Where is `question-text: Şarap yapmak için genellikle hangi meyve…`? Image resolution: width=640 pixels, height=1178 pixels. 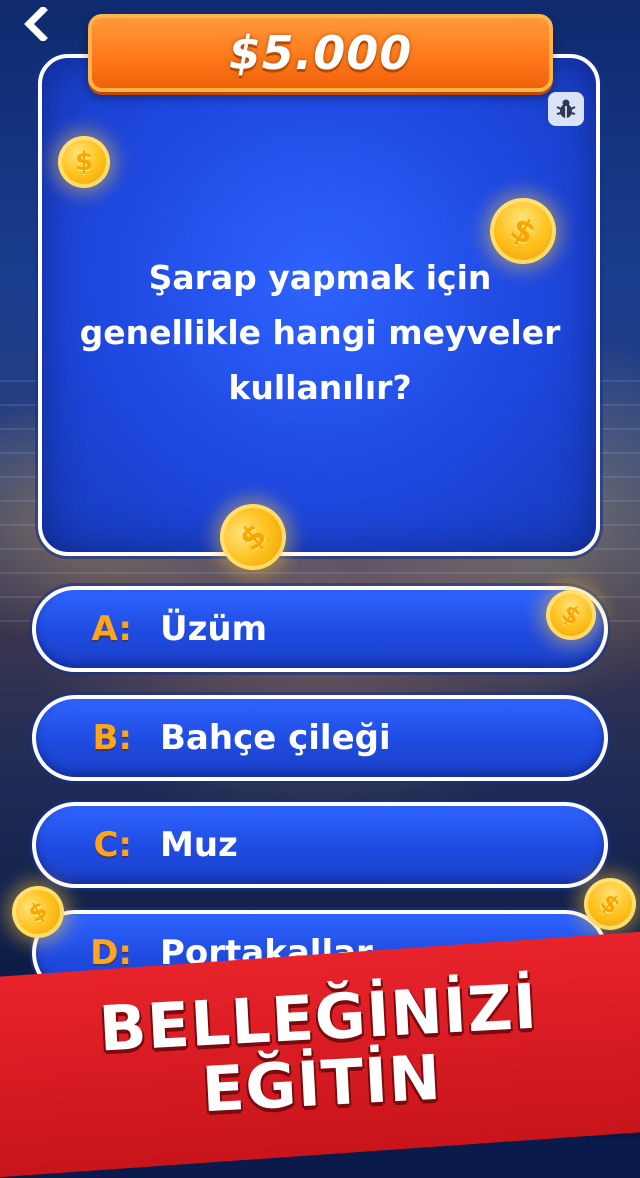
question-text: Şarap yapmak için genellikle hangi meyve… is located at coordinates (320, 332).